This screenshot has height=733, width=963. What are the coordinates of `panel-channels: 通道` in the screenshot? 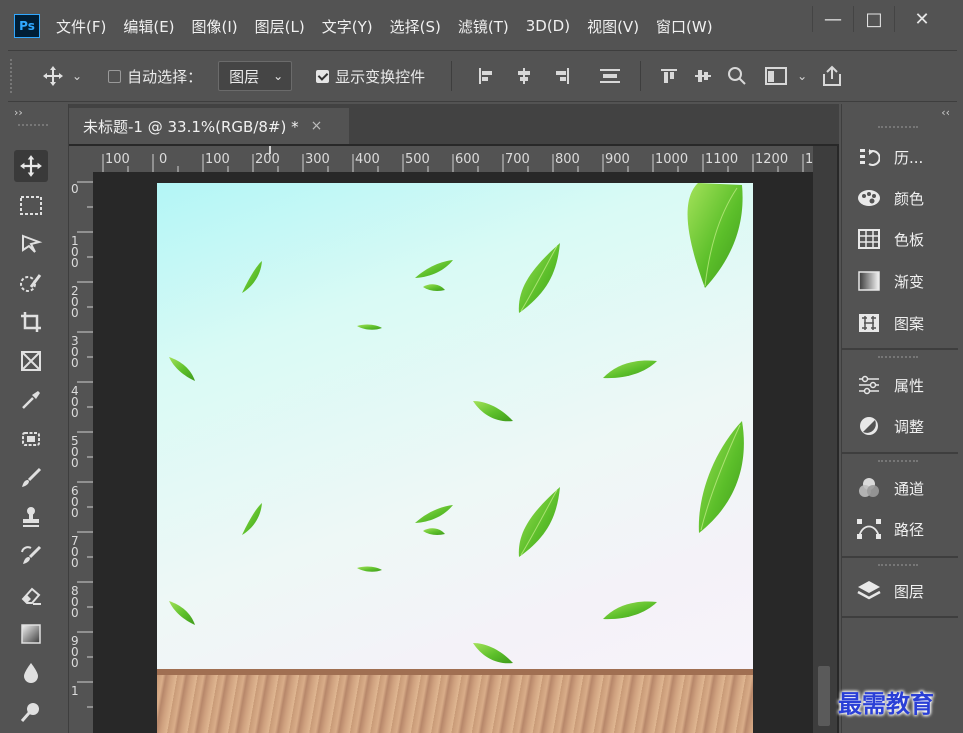 It's located at (890, 488).